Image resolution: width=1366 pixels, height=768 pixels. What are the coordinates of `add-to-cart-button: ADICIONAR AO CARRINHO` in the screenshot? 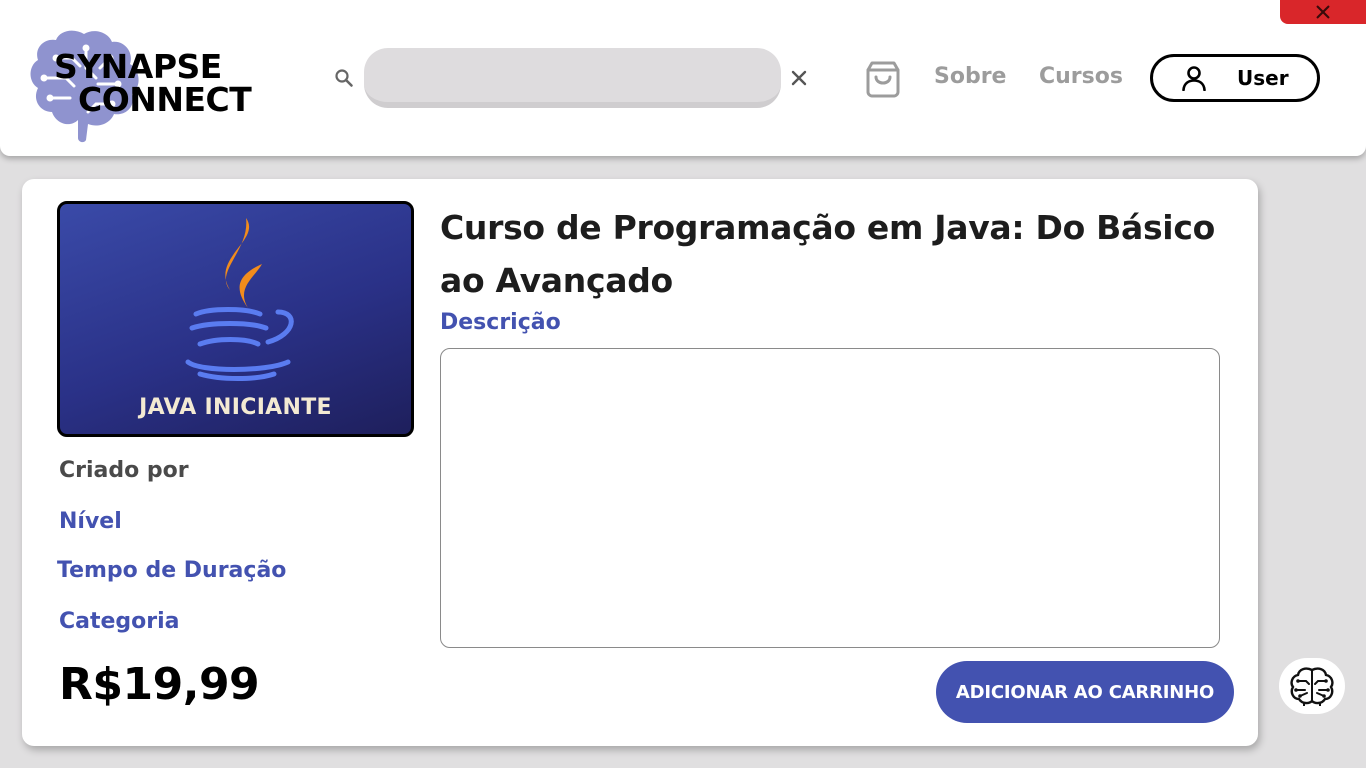 It's located at (1085, 692).